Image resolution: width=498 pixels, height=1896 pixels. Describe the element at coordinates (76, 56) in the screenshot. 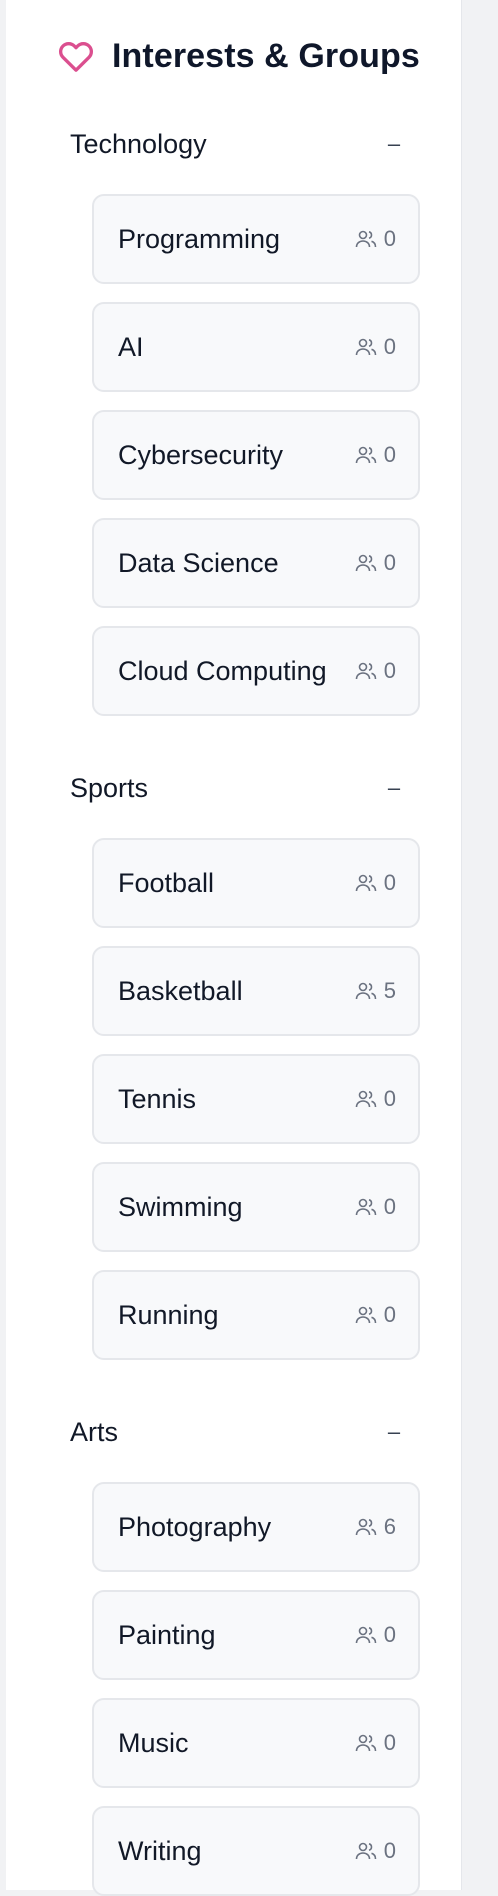

I see `heart-icon` at that location.